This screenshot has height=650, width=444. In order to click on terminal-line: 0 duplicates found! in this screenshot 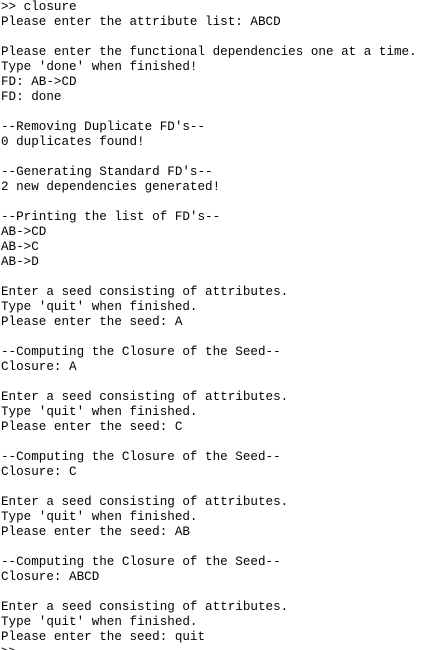, I will do `click(73, 142)`.